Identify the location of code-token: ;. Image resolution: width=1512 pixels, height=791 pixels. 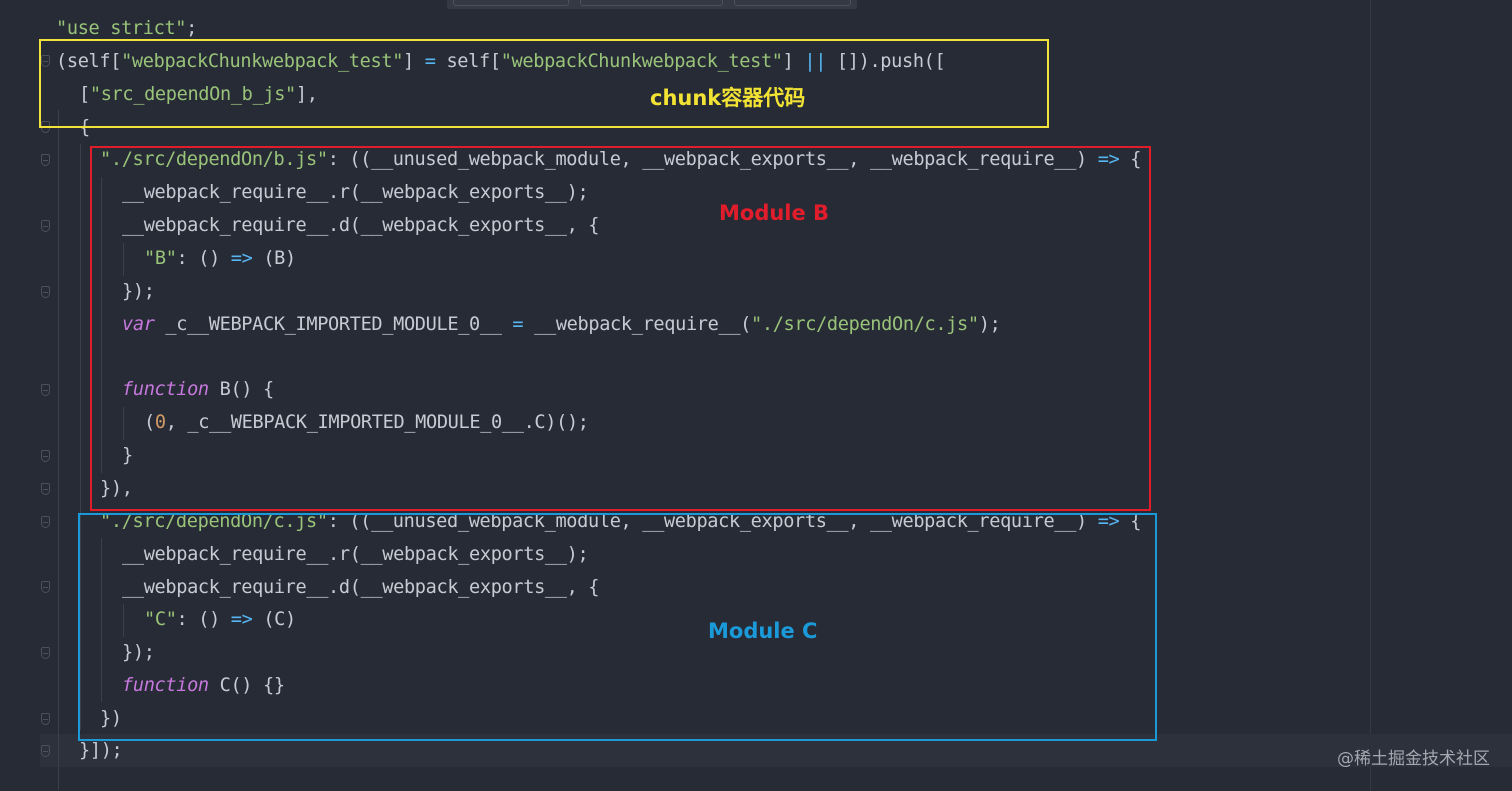
(191, 28).